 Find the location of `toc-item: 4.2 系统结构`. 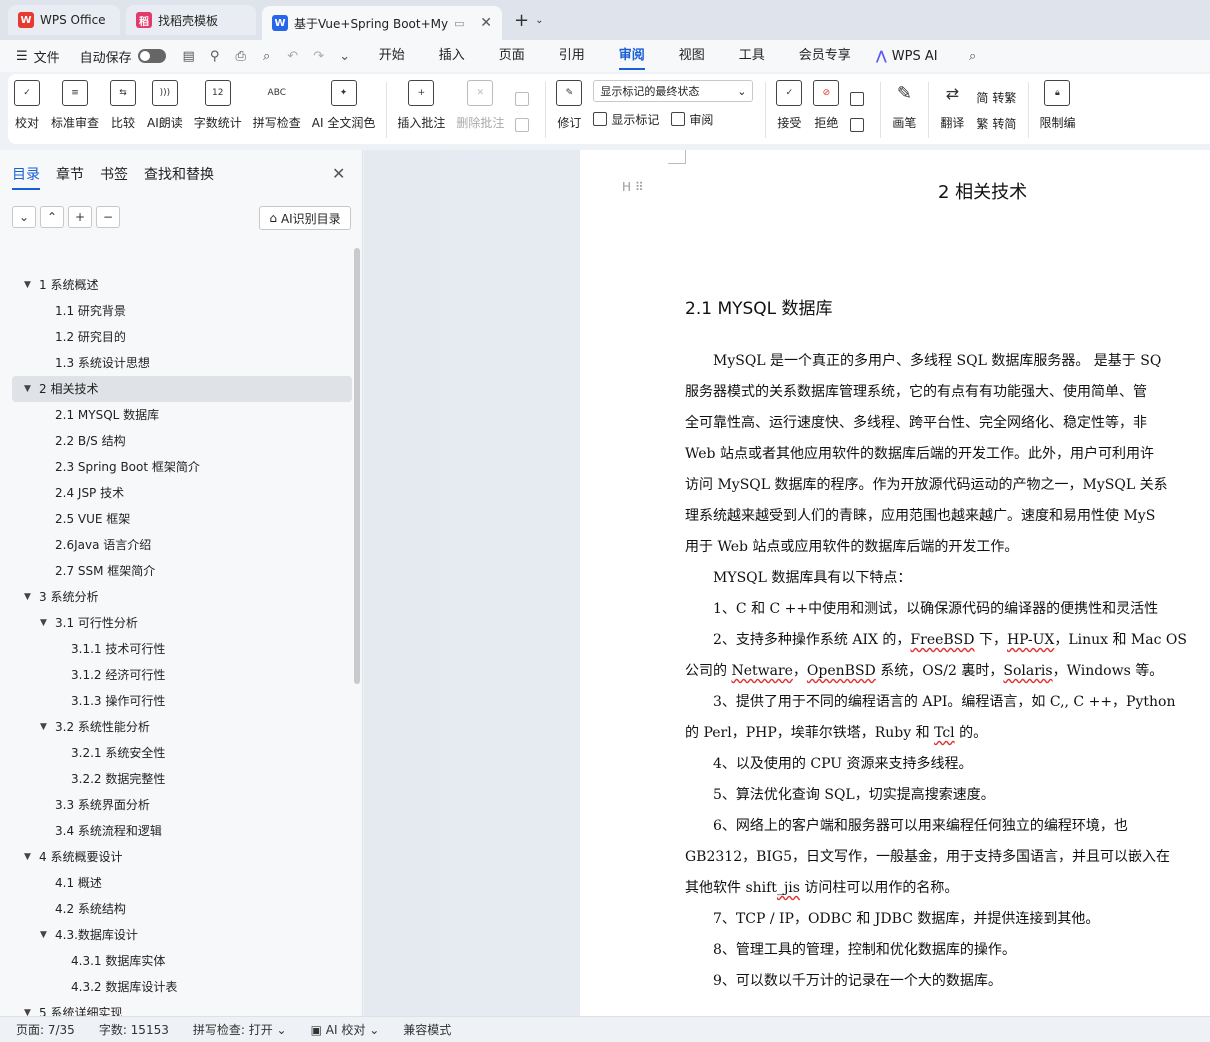

toc-item: 4.2 系统结构 is located at coordinates (182, 909).